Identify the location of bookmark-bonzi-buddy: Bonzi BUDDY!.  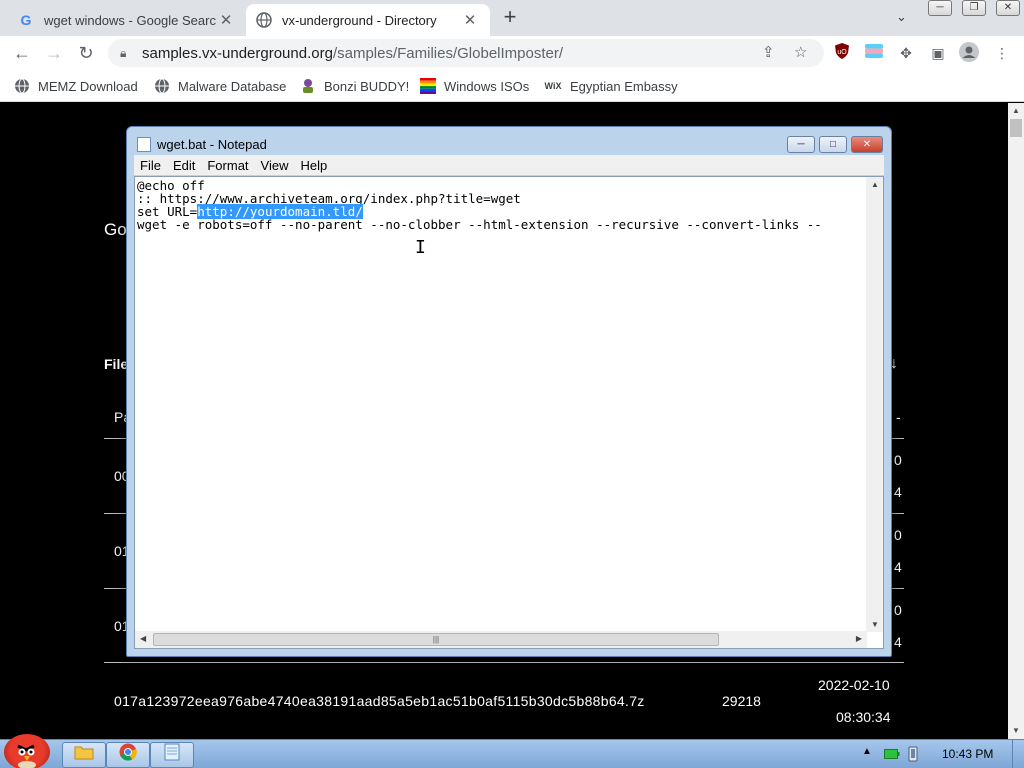
(354, 86).